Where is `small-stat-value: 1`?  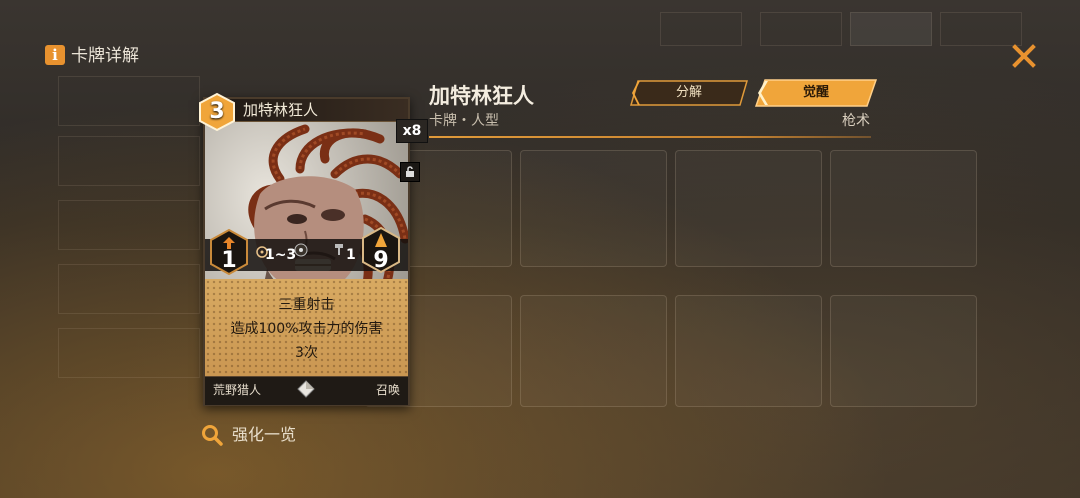 small-stat-value: 1 is located at coordinates (351, 255).